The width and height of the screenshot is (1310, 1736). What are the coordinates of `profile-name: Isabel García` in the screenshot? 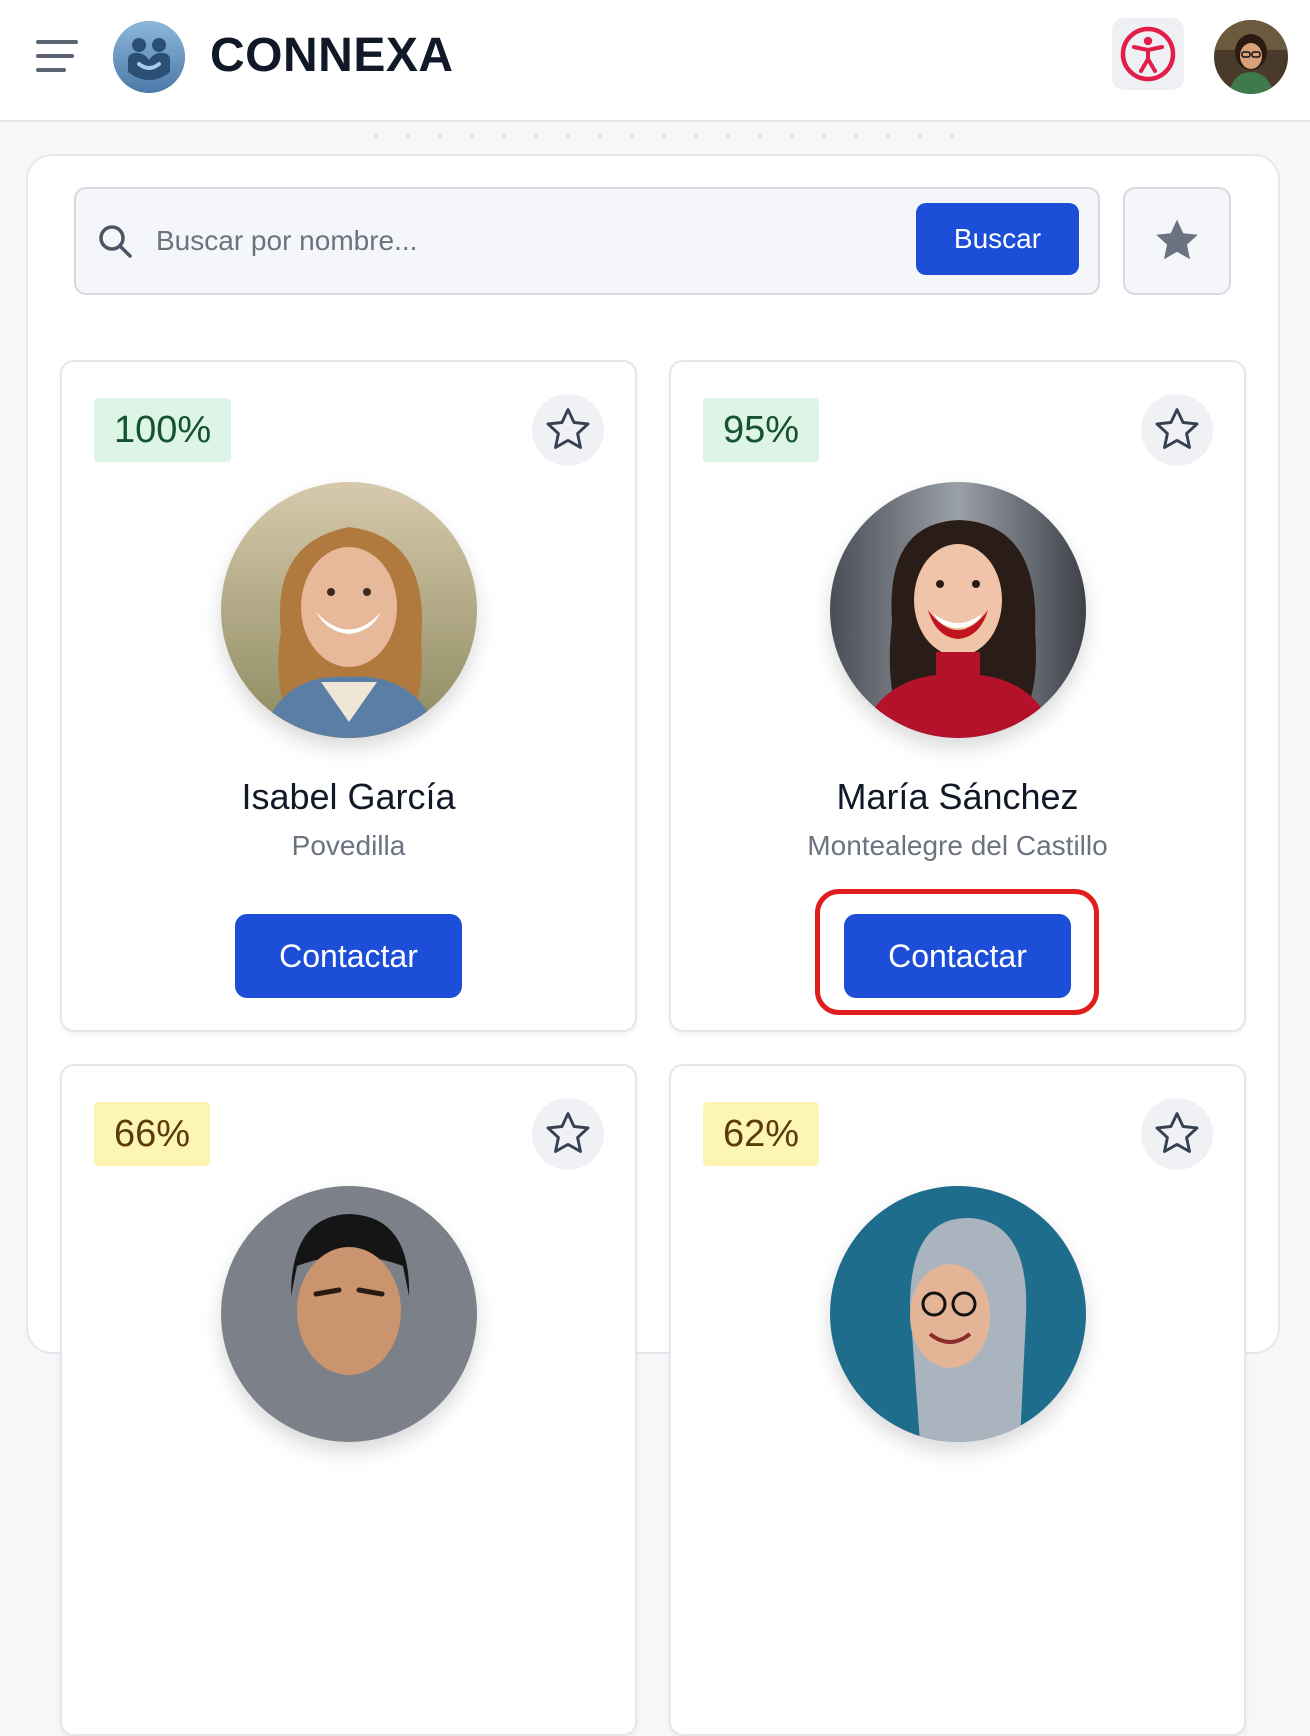 It's located at (348, 796).